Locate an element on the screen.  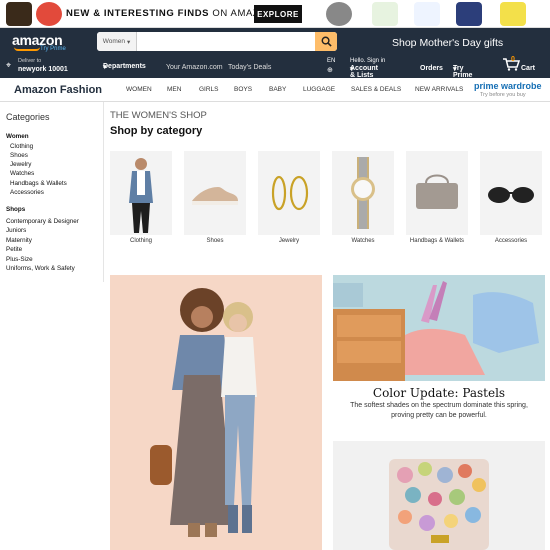
search-category-dropdown: Women ▾ is located at coordinates (117, 41).